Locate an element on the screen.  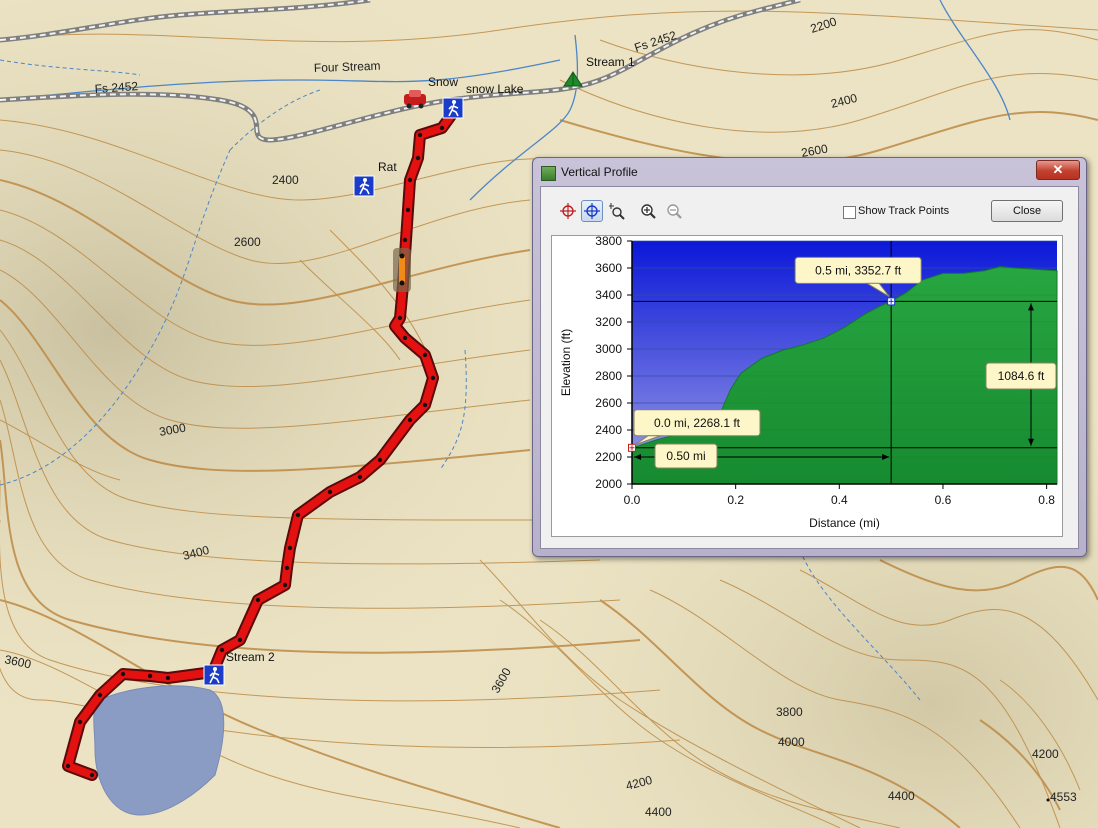
x-tick-label: 0.6 is located at coordinates (943, 500).